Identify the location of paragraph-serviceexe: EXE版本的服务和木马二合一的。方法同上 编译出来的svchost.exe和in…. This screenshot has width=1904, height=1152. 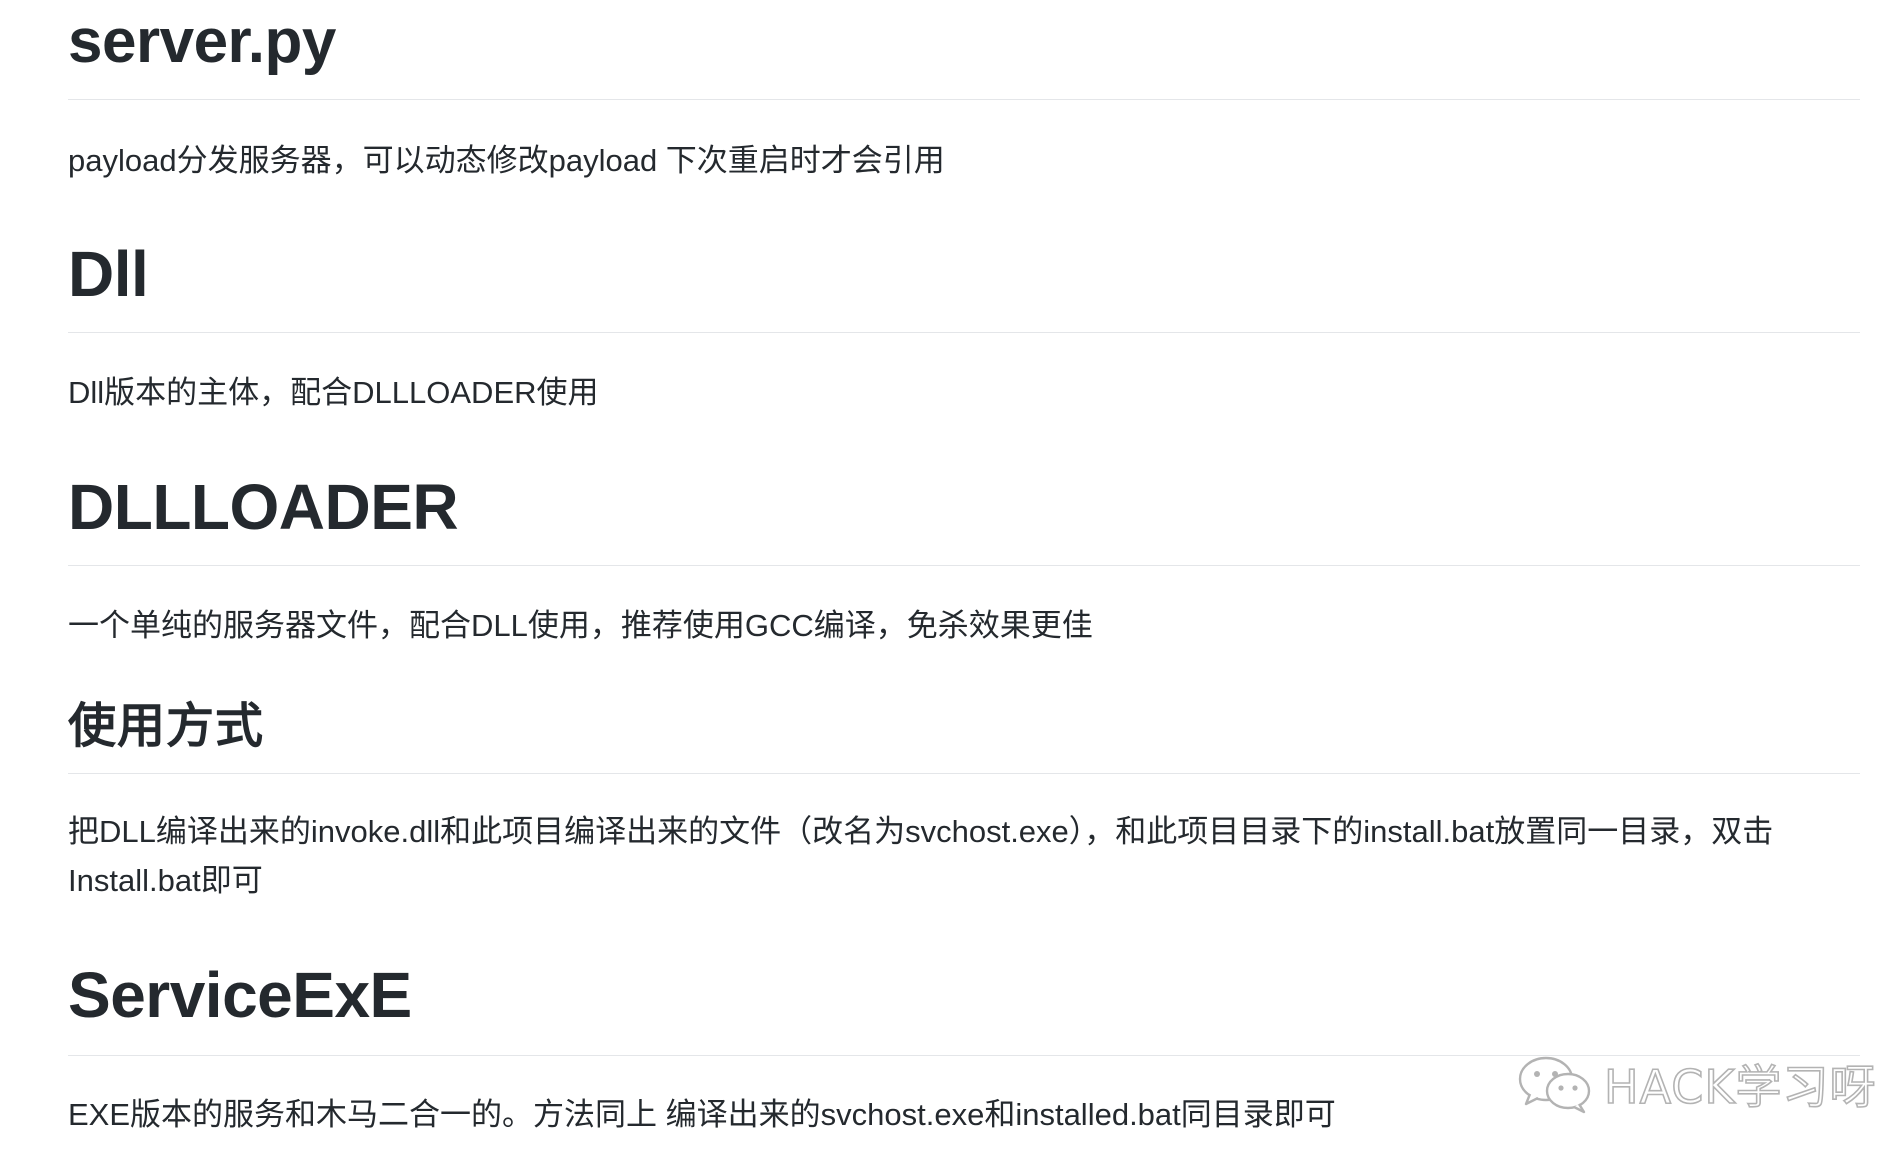
(702, 1114).